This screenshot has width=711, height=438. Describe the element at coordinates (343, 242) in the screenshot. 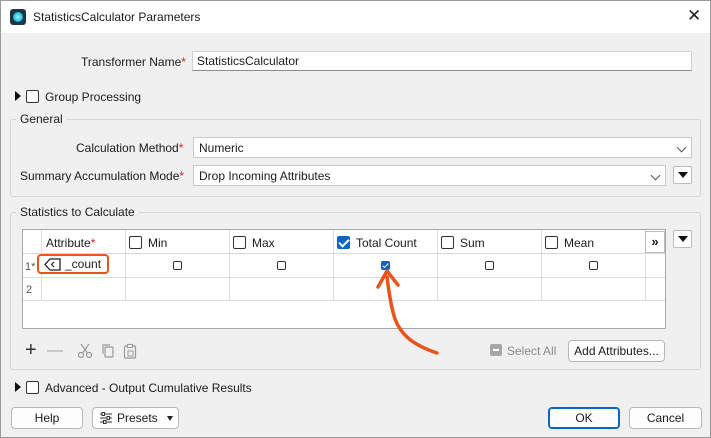

I see `total-count-column-checkbox` at that location.